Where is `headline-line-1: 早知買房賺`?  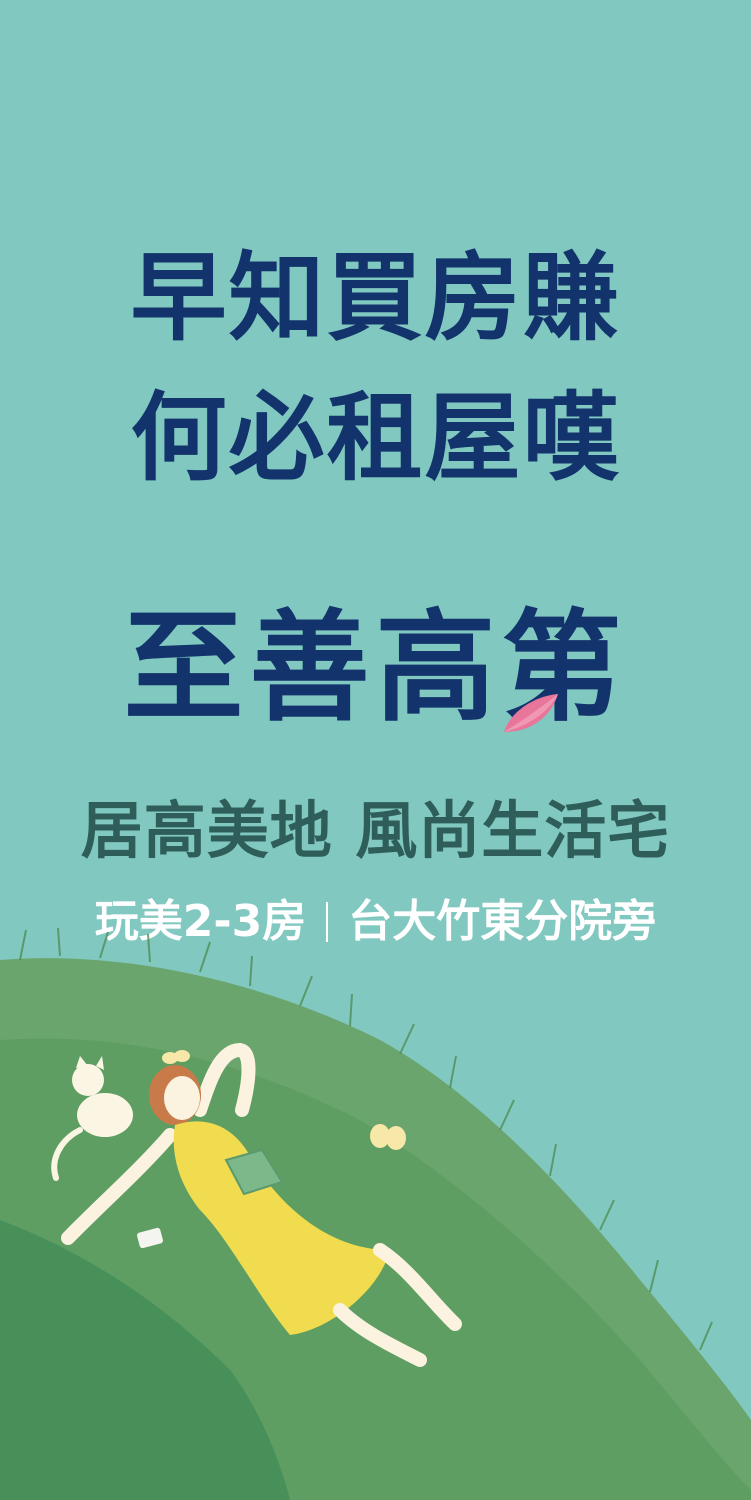
headline-line-1: 早知買房賺 is located at coordinates (375, 298).